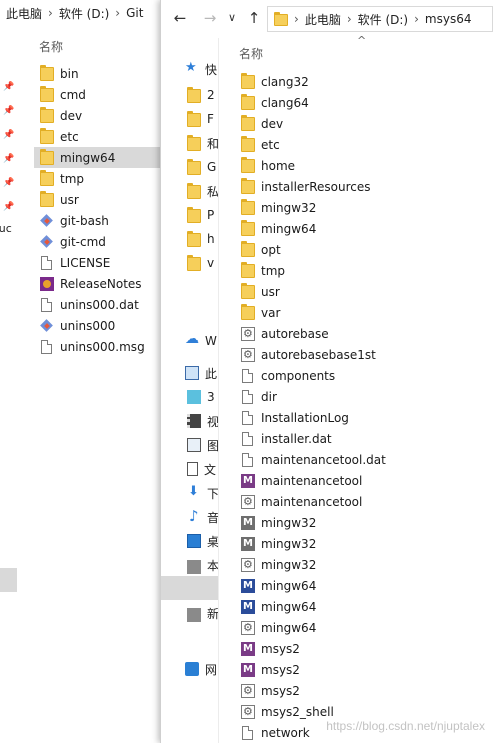 The image size is (493, 743). I want to click on file-list-item: InstallationLog, so click(364, 417).